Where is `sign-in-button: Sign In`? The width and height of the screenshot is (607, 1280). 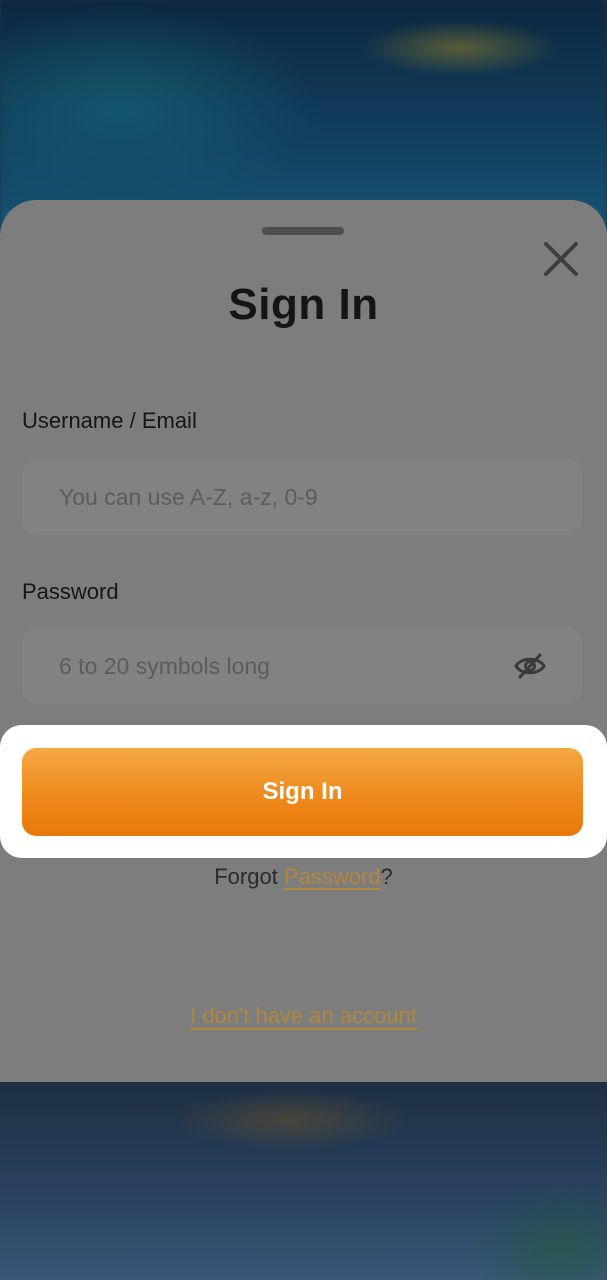 sign-in-button: Sign In is located at coordinates (302, 792).